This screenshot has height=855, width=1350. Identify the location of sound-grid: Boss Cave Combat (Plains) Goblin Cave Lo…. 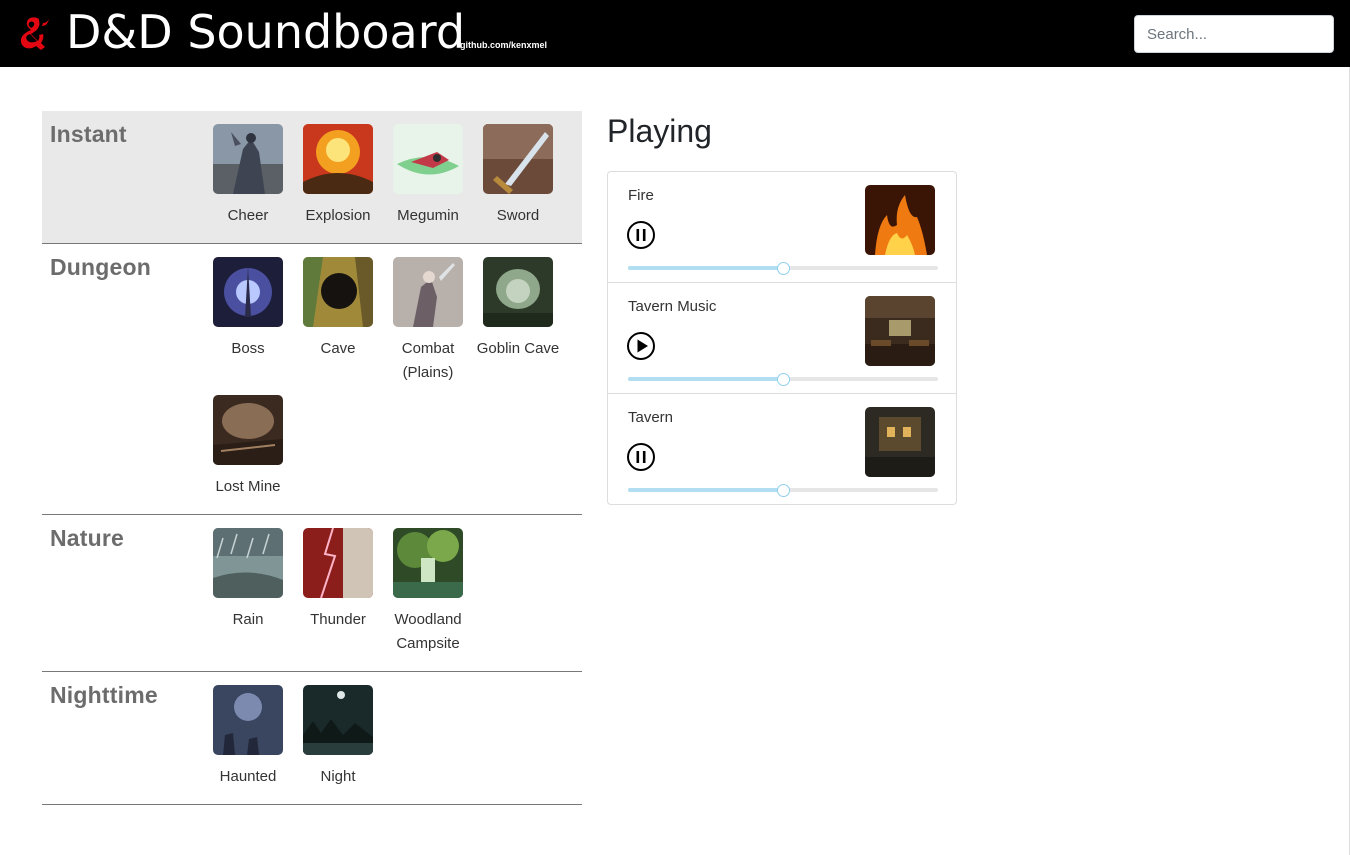
(392, 379).